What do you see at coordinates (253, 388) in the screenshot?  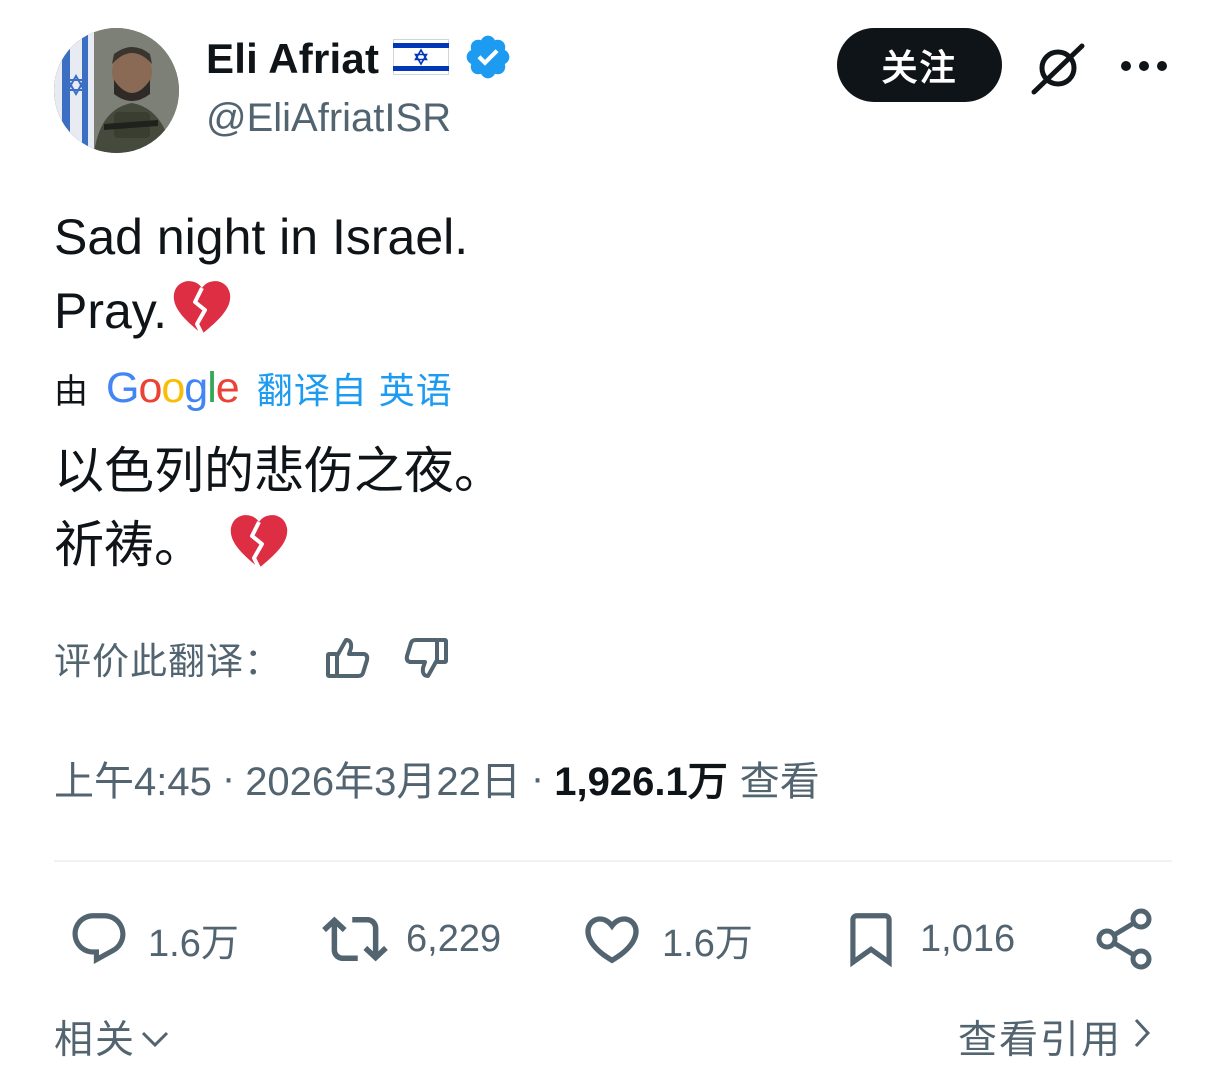 I see `translation-attribution: 由 Google 翻译自 英语` at bounding box center [253, 388].